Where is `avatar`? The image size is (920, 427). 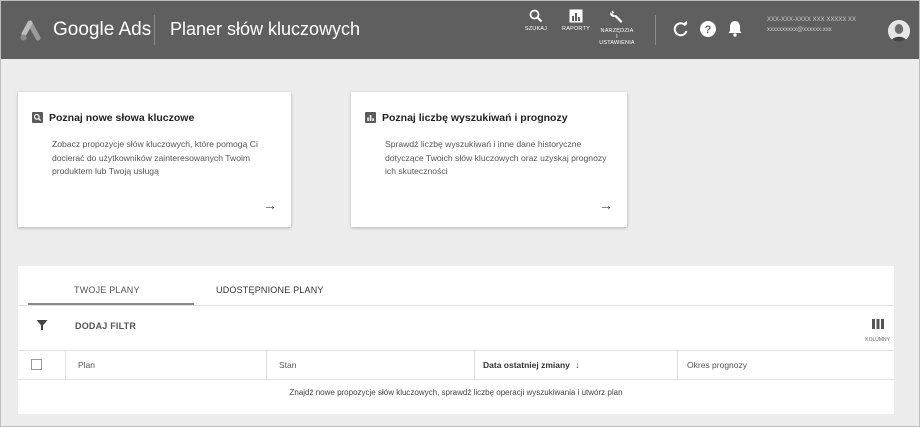 avatar is located at coordinates (899, 31).